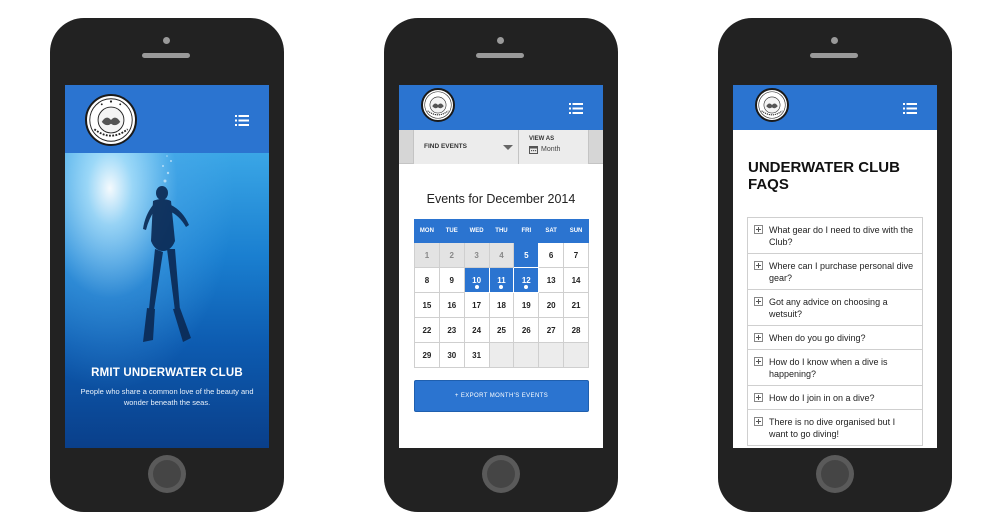 The image size is (1000, 531). I want to click on calendar-day: 12, so click(526, 280).